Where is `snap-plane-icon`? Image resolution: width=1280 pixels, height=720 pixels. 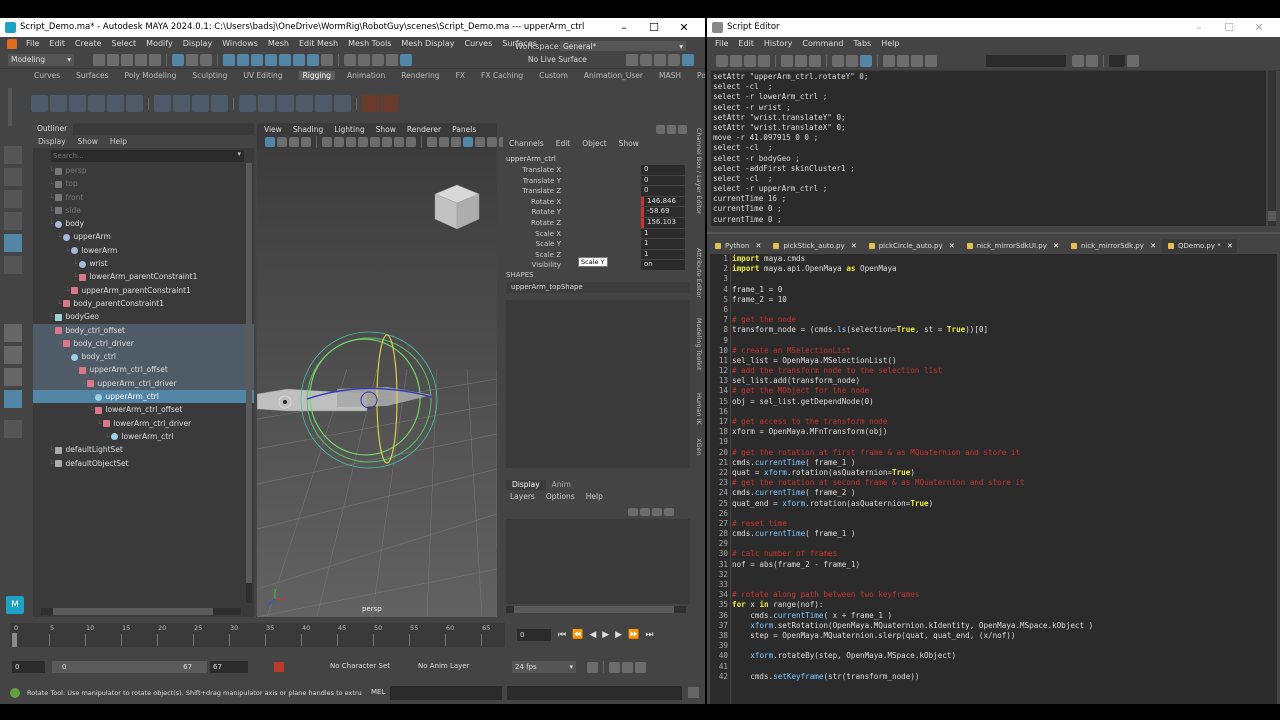 snap-plane-icon is located at coordinates (299, 60).